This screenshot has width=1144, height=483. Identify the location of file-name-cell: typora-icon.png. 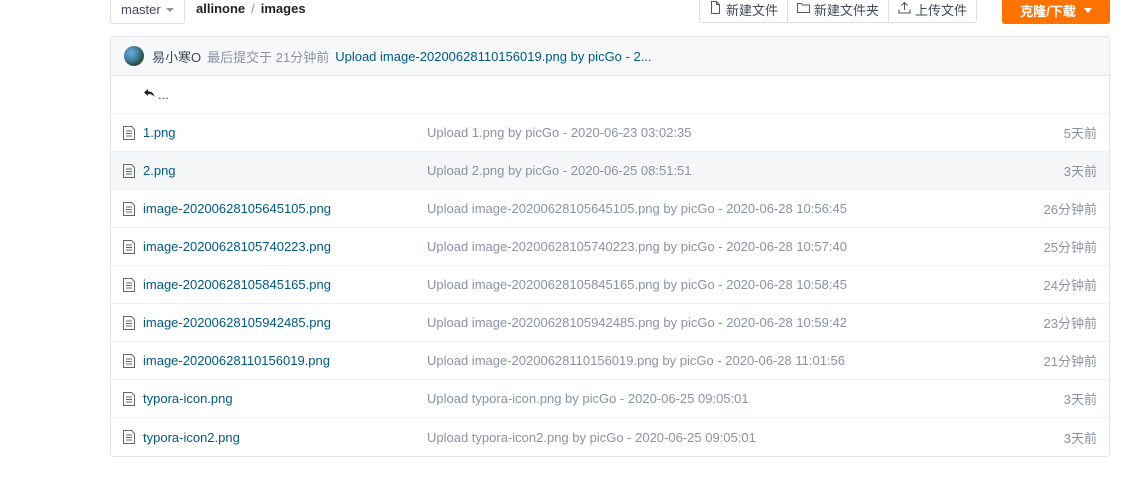
(178, 398).